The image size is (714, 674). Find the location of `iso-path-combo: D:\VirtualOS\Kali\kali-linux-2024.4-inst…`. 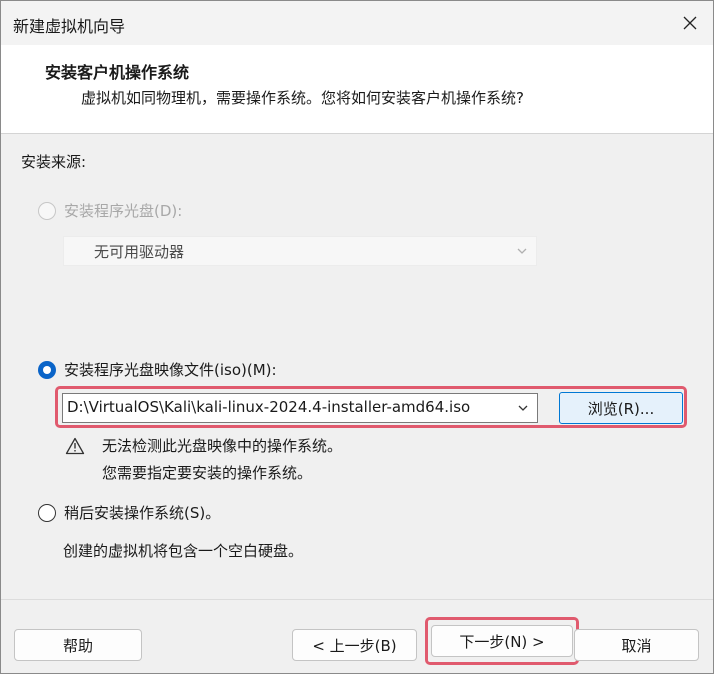

iso-path-combo: D:\VirtualOS\Kali\kali-linux-2024.4-inst… is located at coordinates (300, 408).